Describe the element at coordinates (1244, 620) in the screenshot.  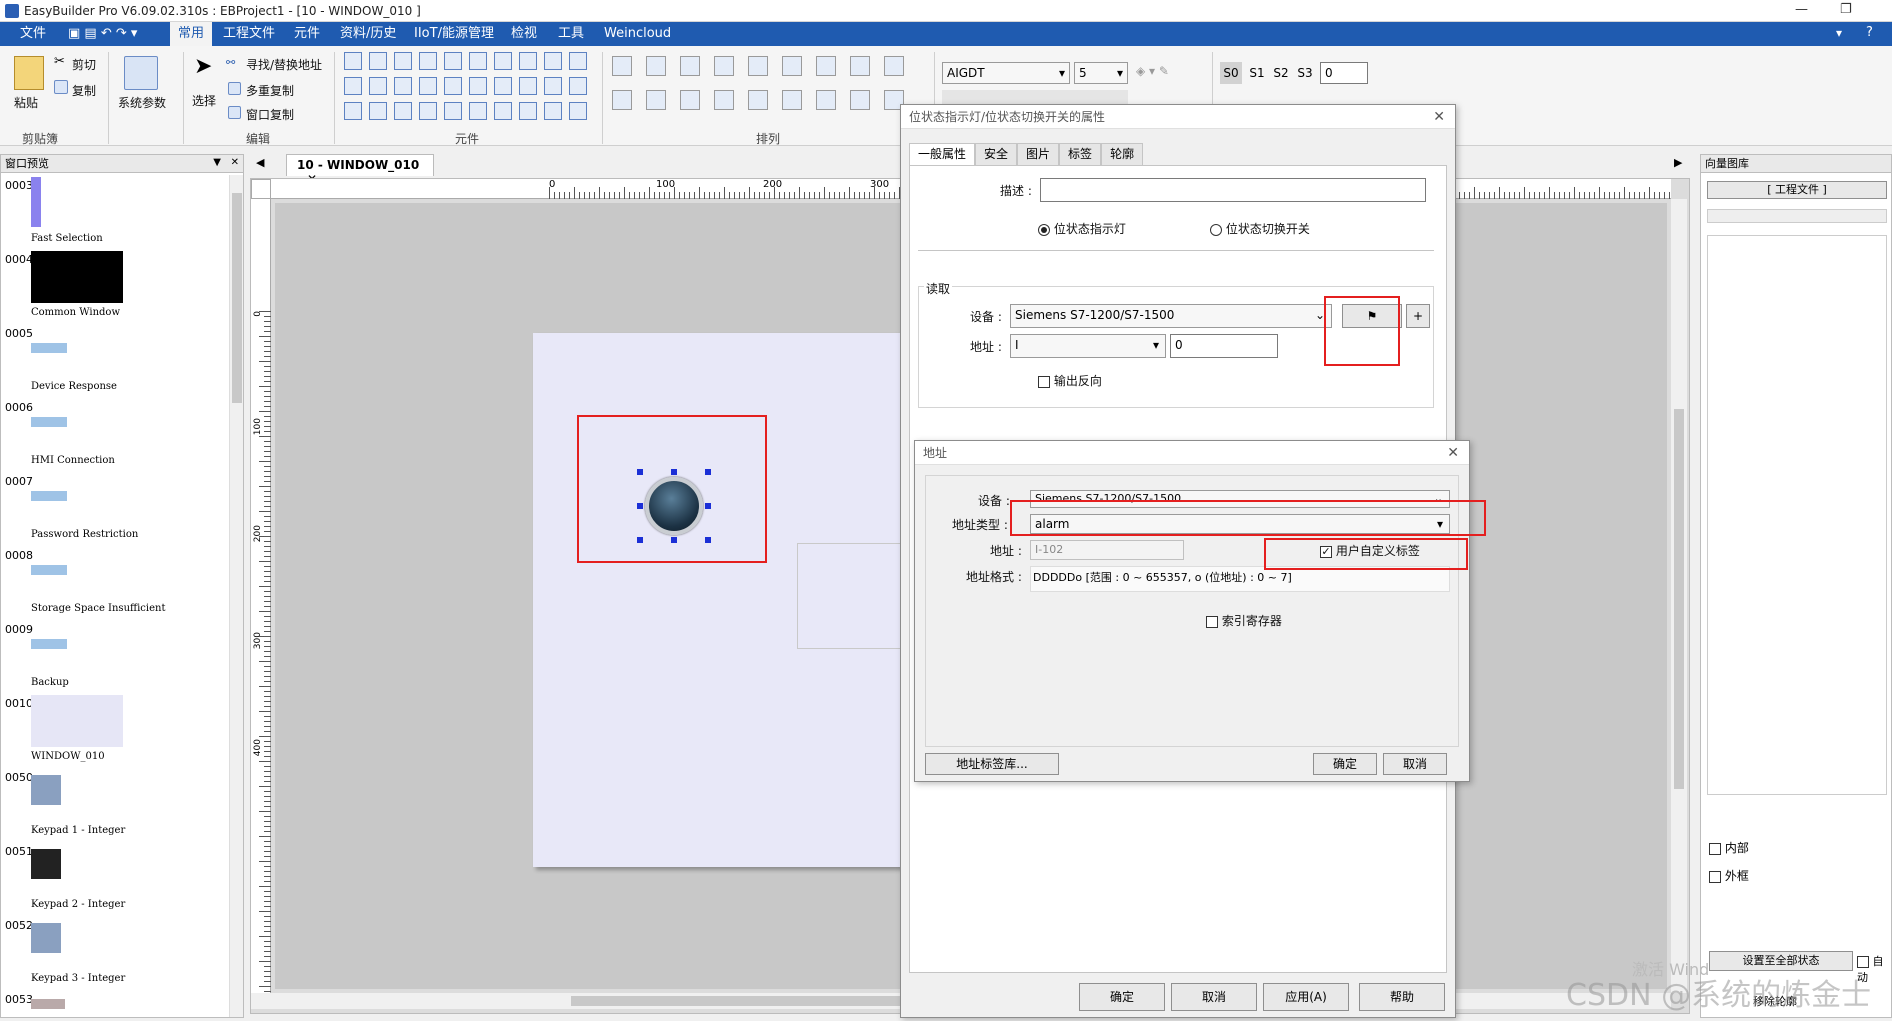
I see `index-register-checkbox: 索引寄存器` at that location.